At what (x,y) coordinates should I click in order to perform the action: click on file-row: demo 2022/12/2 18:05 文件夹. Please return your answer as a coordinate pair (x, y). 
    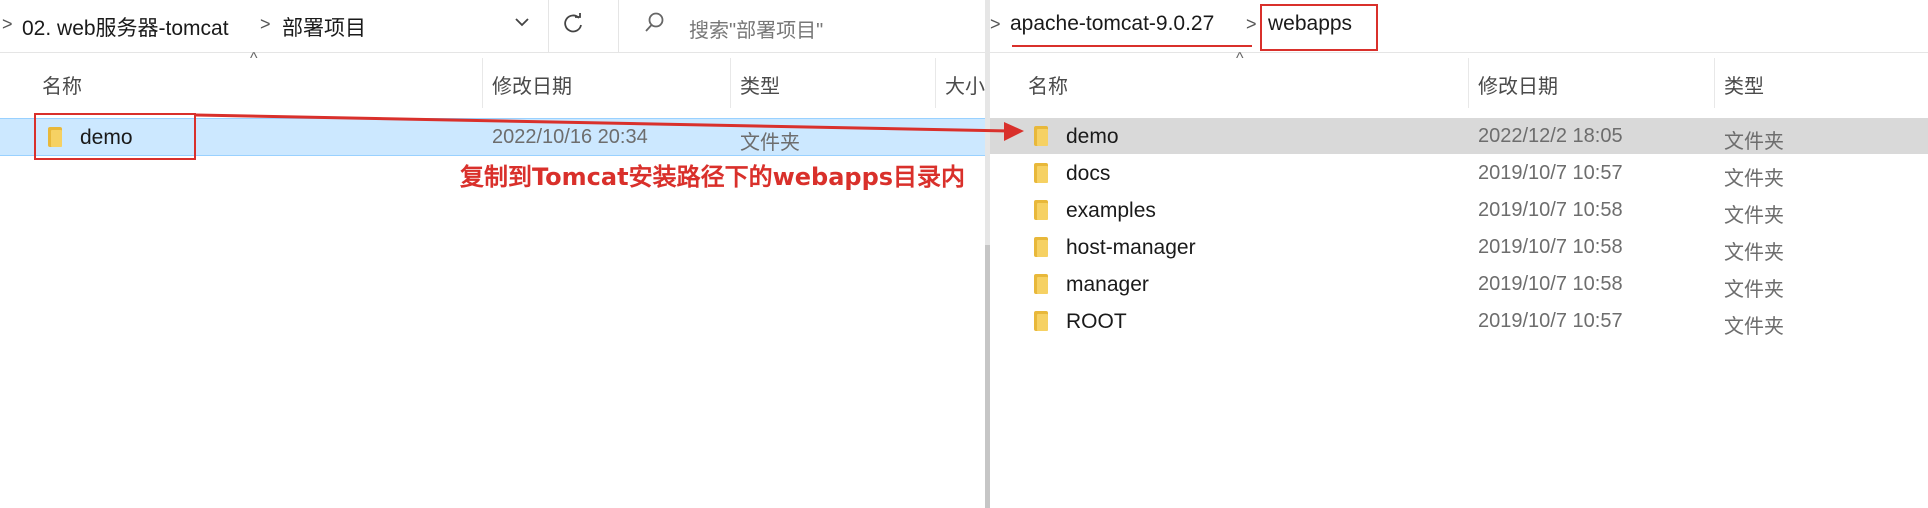
    Looking at the image, I should click on (1459, 136).